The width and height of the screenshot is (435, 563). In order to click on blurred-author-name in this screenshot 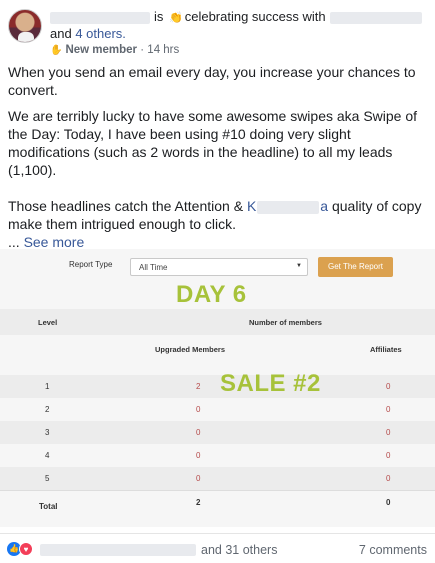, I will do `click(100, 17)`.